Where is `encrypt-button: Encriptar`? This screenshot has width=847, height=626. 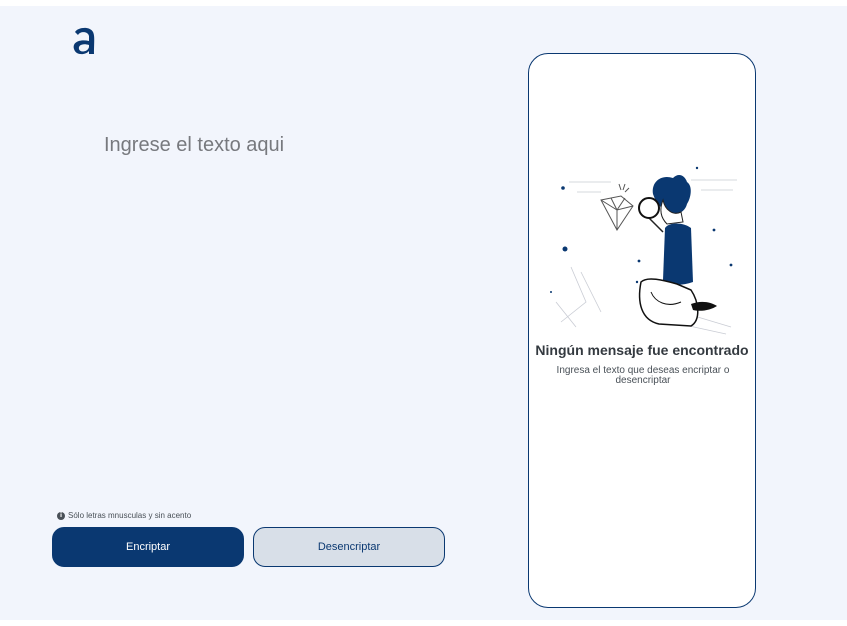 encrypt-button: Encriptar is located at coordinates (148, 547).